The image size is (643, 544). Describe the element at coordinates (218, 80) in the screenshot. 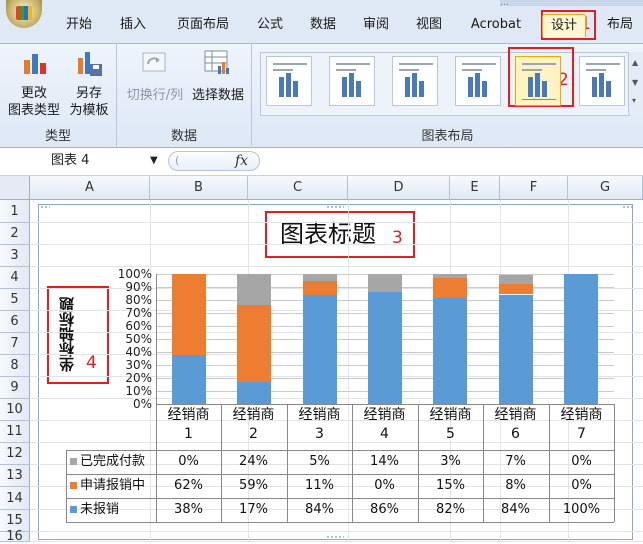

I see `select-data-button: 选择数据` at that location.